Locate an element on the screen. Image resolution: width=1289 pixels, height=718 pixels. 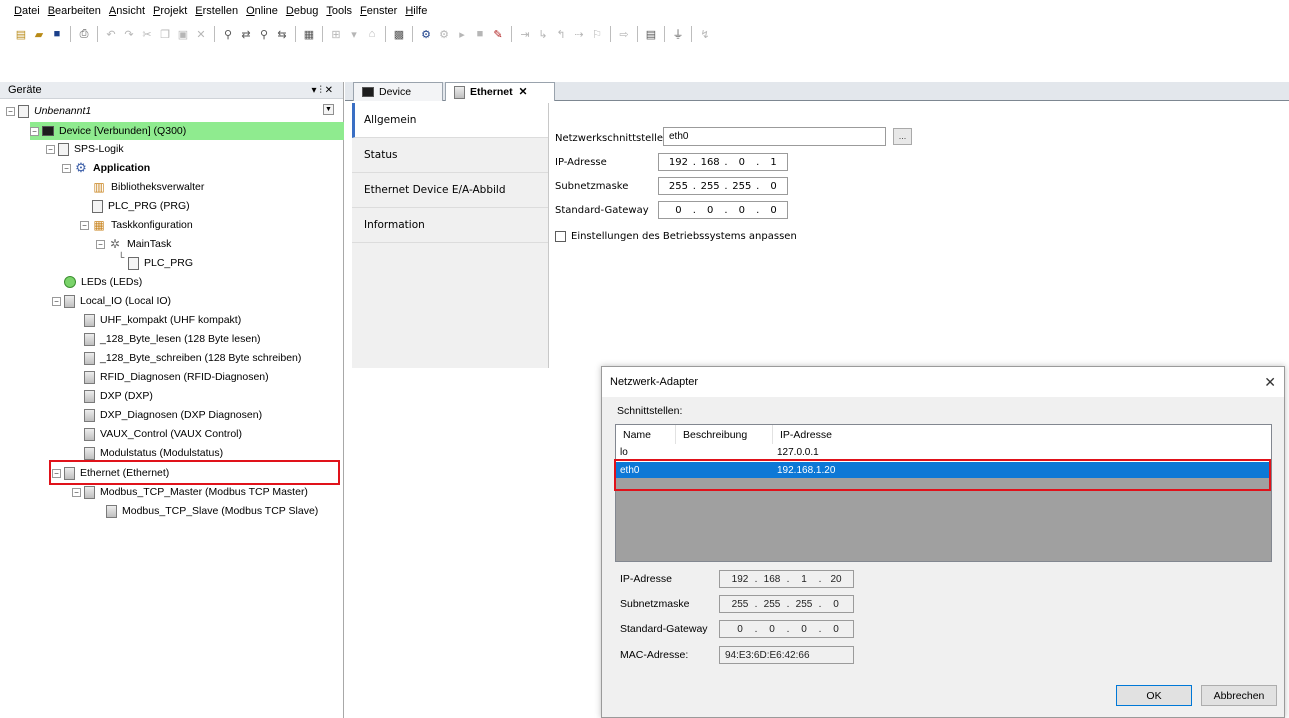
ip-octet: 168 is located at coordinates (710, 162).